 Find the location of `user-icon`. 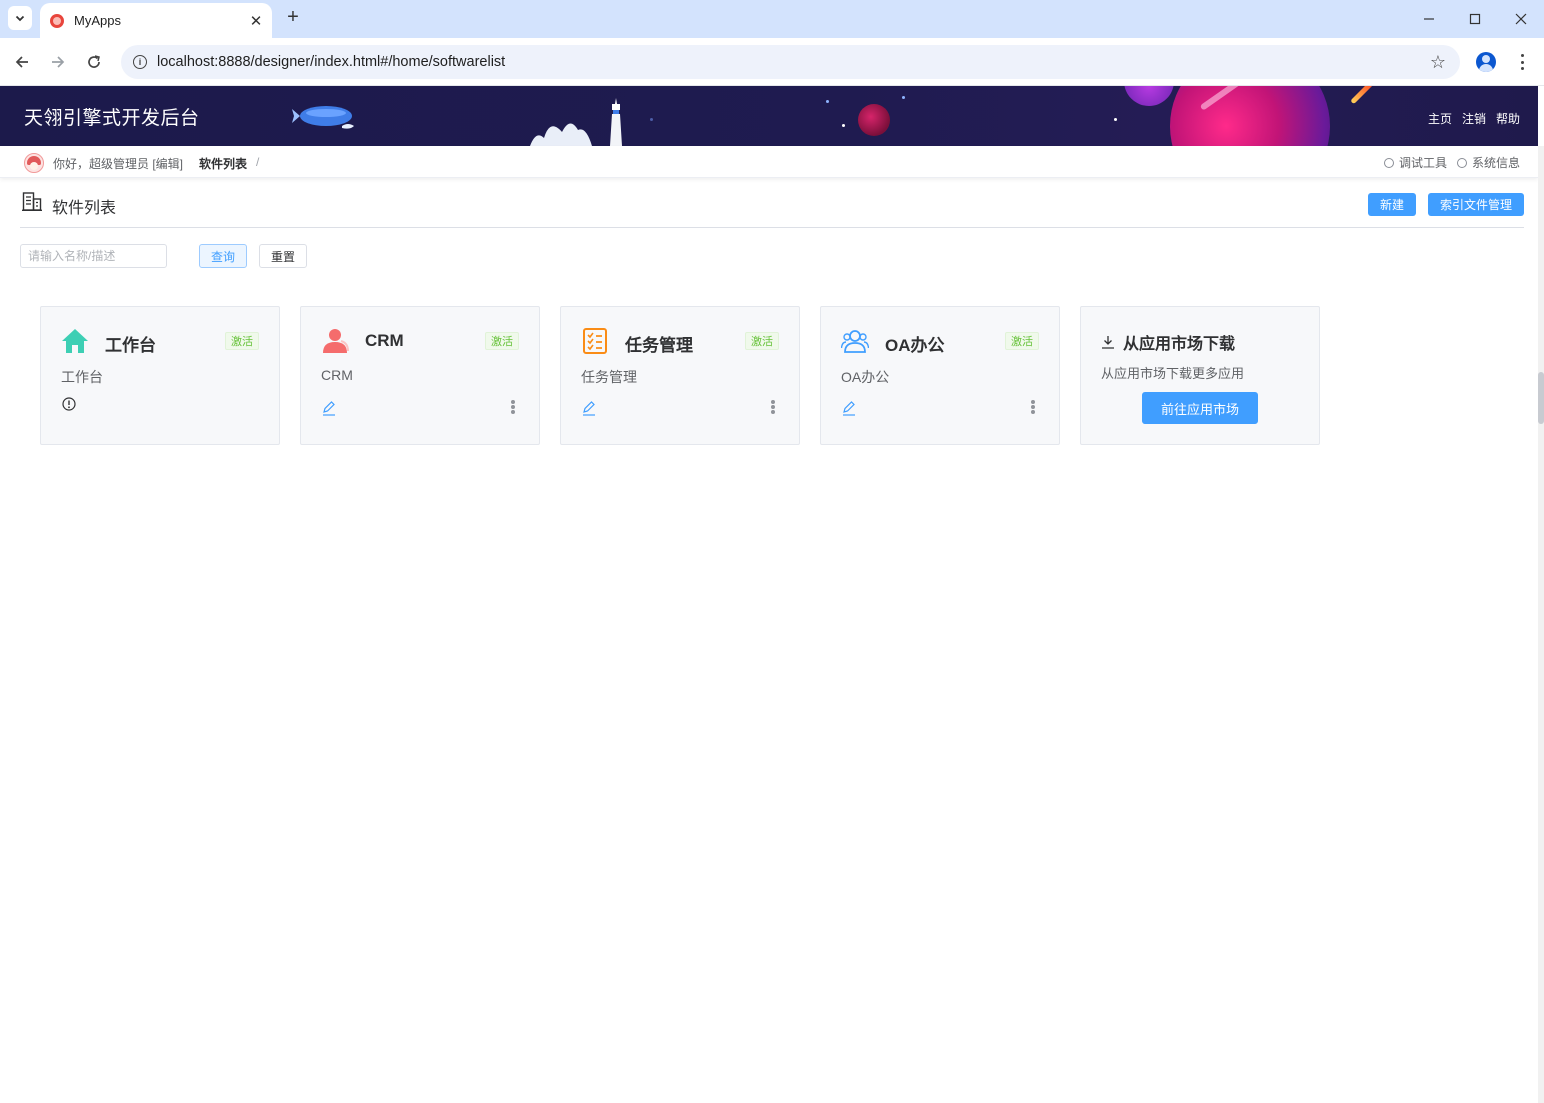

user-icon is located at coordinates (336, 341).